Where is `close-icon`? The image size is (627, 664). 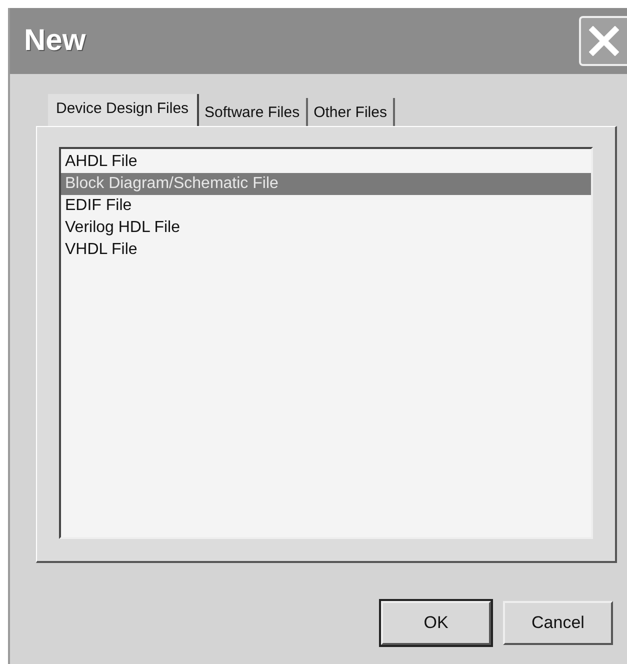
close-icon is located at coordinates (604, 41).